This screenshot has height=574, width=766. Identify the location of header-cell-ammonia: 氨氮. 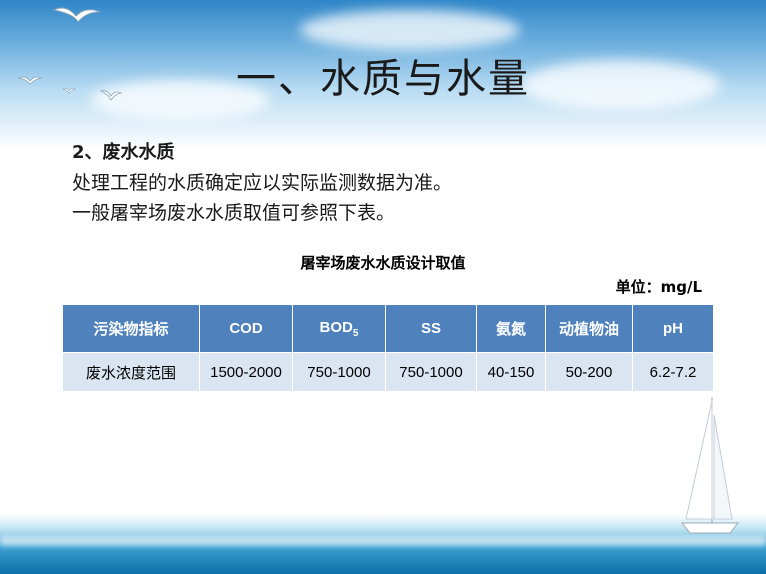
(511, 328).